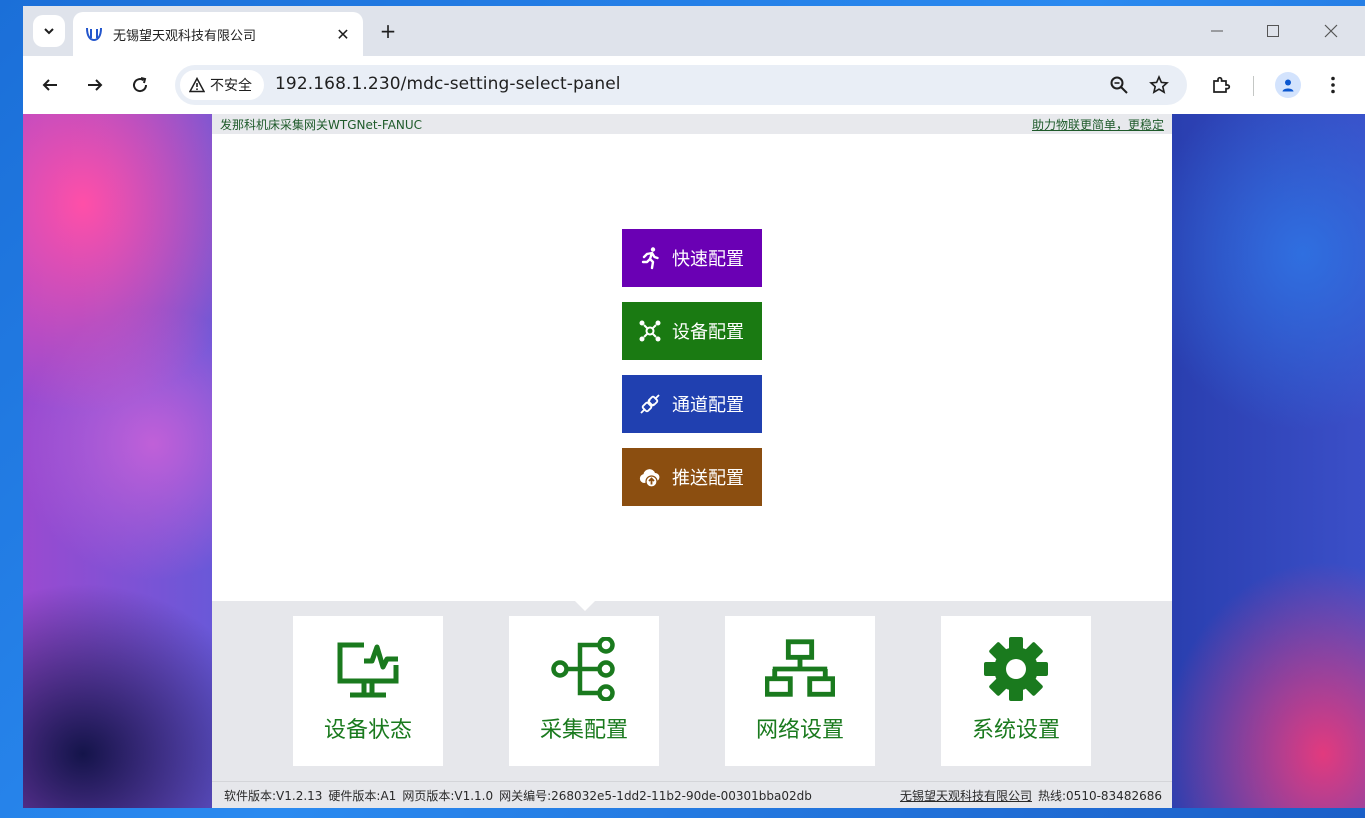 Image resolution: width=1365 pixels, height=818 pixels. What do you see at coordinates (367, 730) in the screenshot?
I see `tile-device-status-label: 设备状态` at bounding box center [367, 730].